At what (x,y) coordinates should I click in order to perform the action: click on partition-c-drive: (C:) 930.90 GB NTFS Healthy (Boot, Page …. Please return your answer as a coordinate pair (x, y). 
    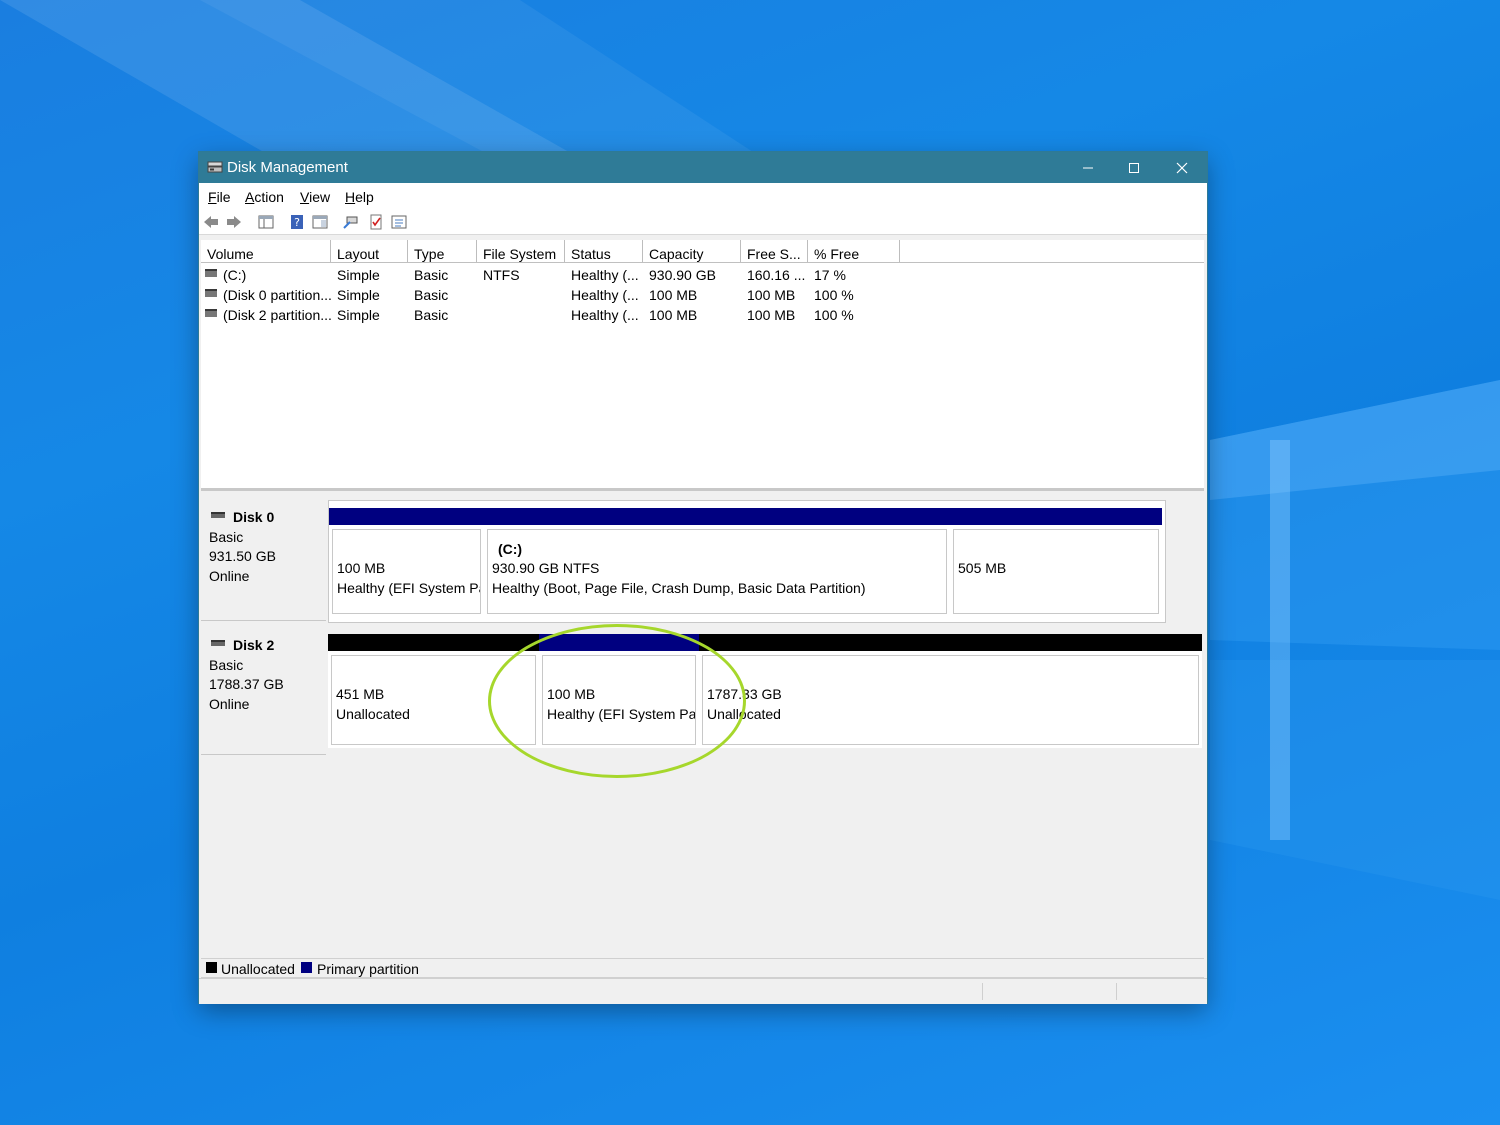
    Looking at the image, I should click on (717, 562).